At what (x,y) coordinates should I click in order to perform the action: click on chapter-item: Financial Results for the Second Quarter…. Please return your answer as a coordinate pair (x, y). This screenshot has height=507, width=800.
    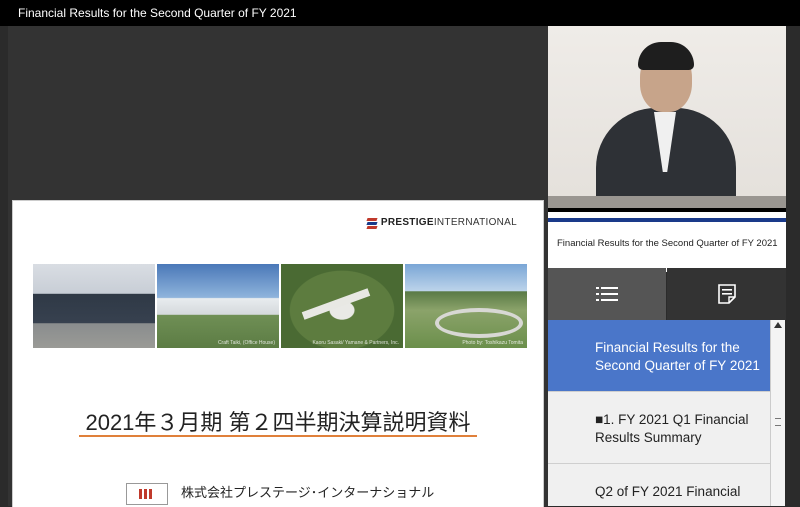
    Looking at the image, I should click on (659, 356).